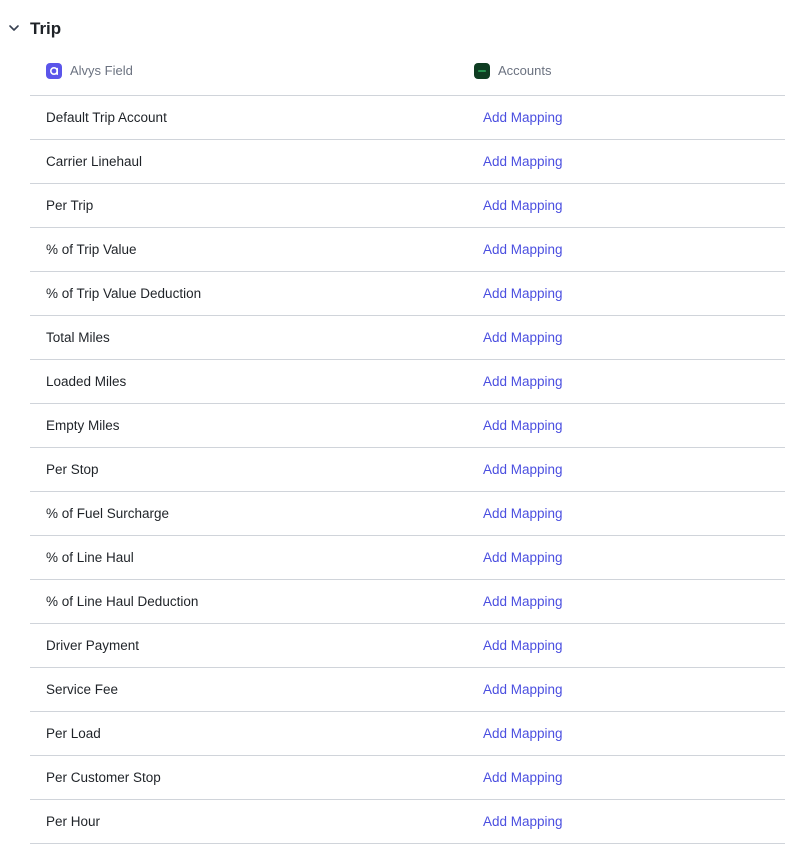 This screenshot has height=844, width=785. I want to click on column-header-accounts: Accounts, so click(512, 71).